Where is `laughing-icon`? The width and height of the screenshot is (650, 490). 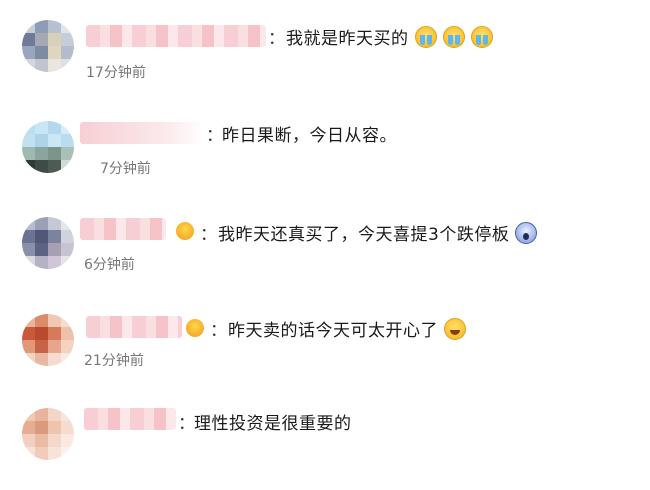 laughing-icon is located at coordinates (455, 329).